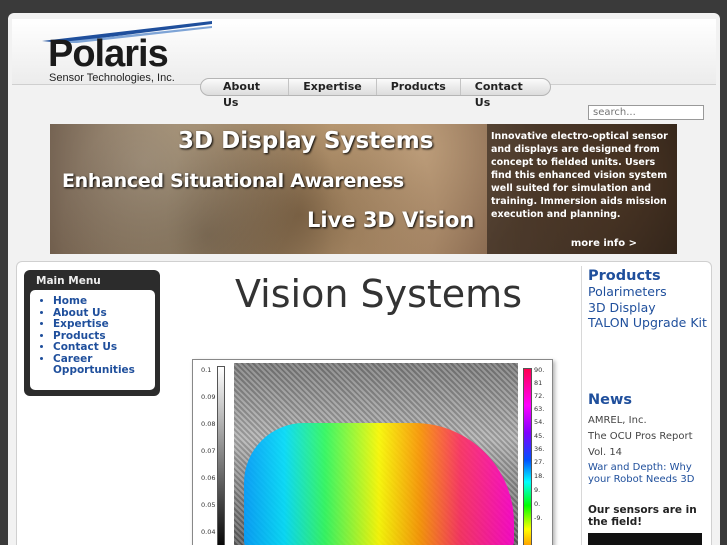 The height and width of the screenshot is (545, 727). Describe the element at coordinates (648, 474) in the screenshot. I see `news-article-link: War and Depth: Why your Robot Needs 3D` at that location.